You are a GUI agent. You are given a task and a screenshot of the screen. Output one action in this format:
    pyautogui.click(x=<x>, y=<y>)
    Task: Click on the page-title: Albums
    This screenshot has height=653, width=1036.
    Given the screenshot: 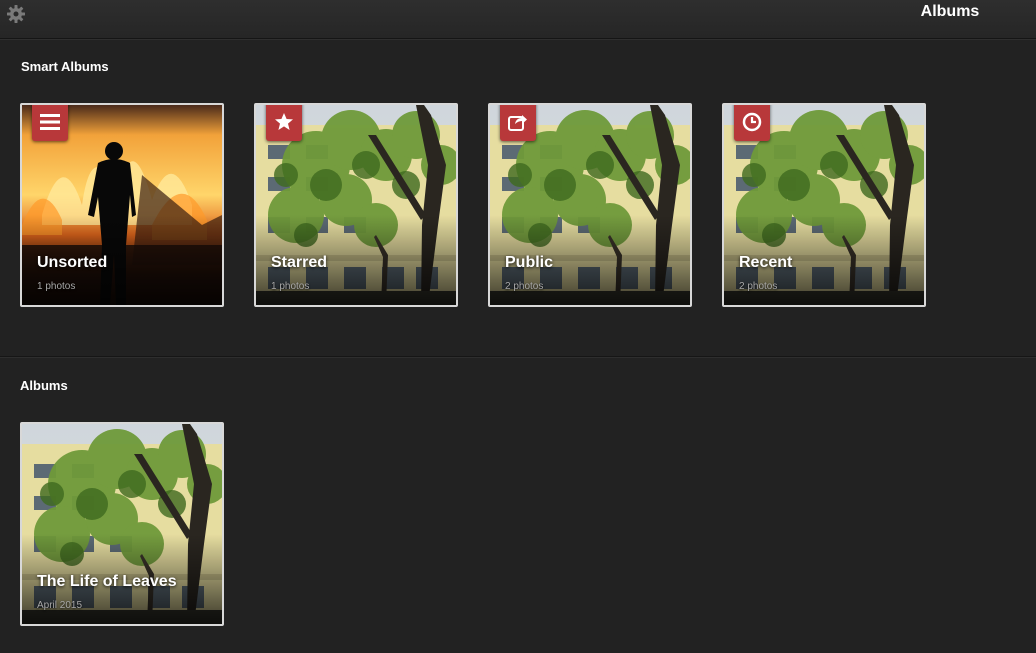 What is the action you would take?
    pyautogui.click(x=950, y=11)
    